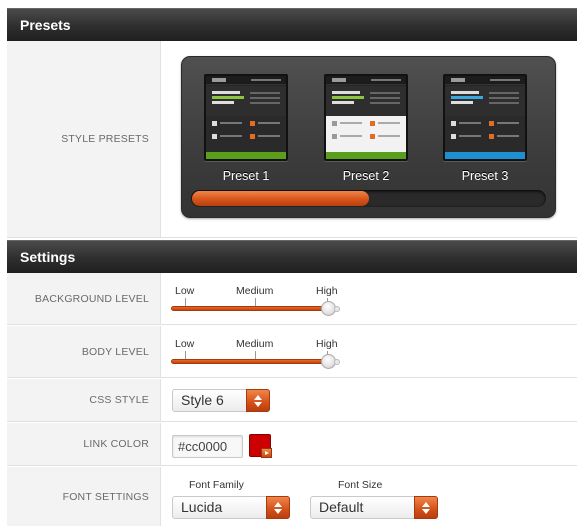 This screenshot has height=526, width=577. What do you see at coordinates (216, 485) in the screenshot?
I see `font-family-label: Font Family` at bounding box center [216, 485].